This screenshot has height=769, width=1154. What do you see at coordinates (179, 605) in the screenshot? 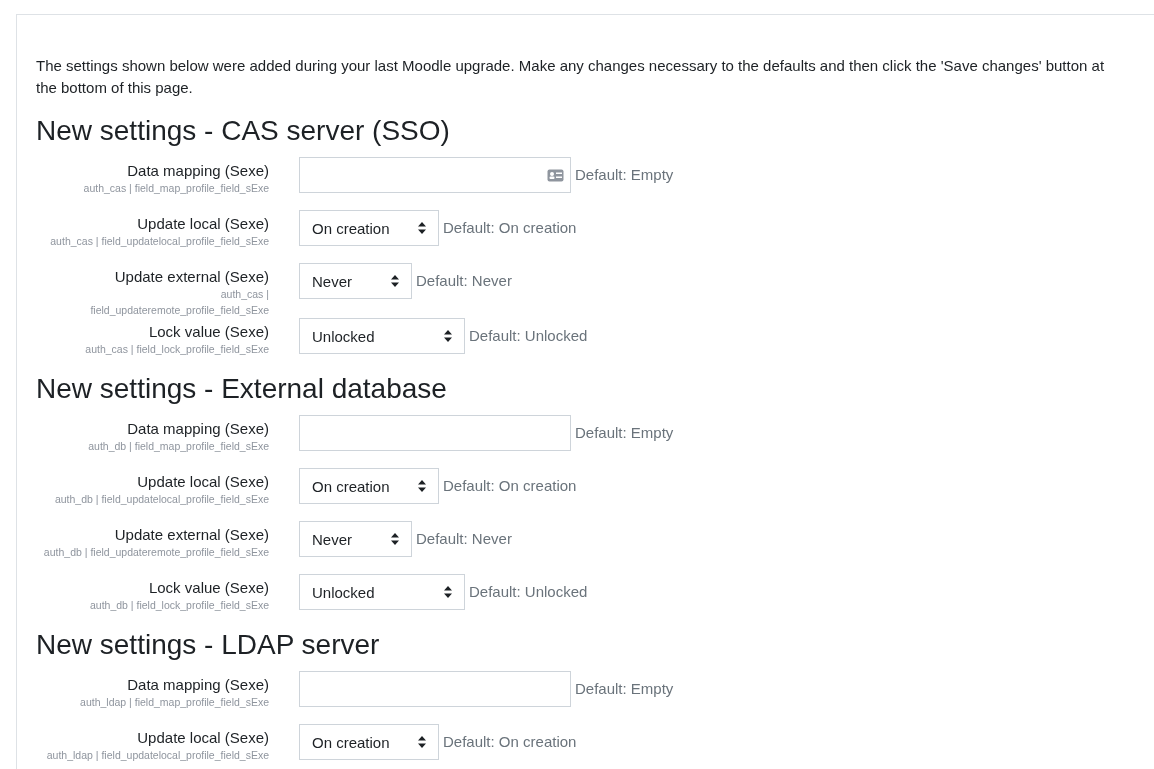
I see `setting-key: auth_db | field_lock_profile_field_sExe` at bounding box center [179, 605].